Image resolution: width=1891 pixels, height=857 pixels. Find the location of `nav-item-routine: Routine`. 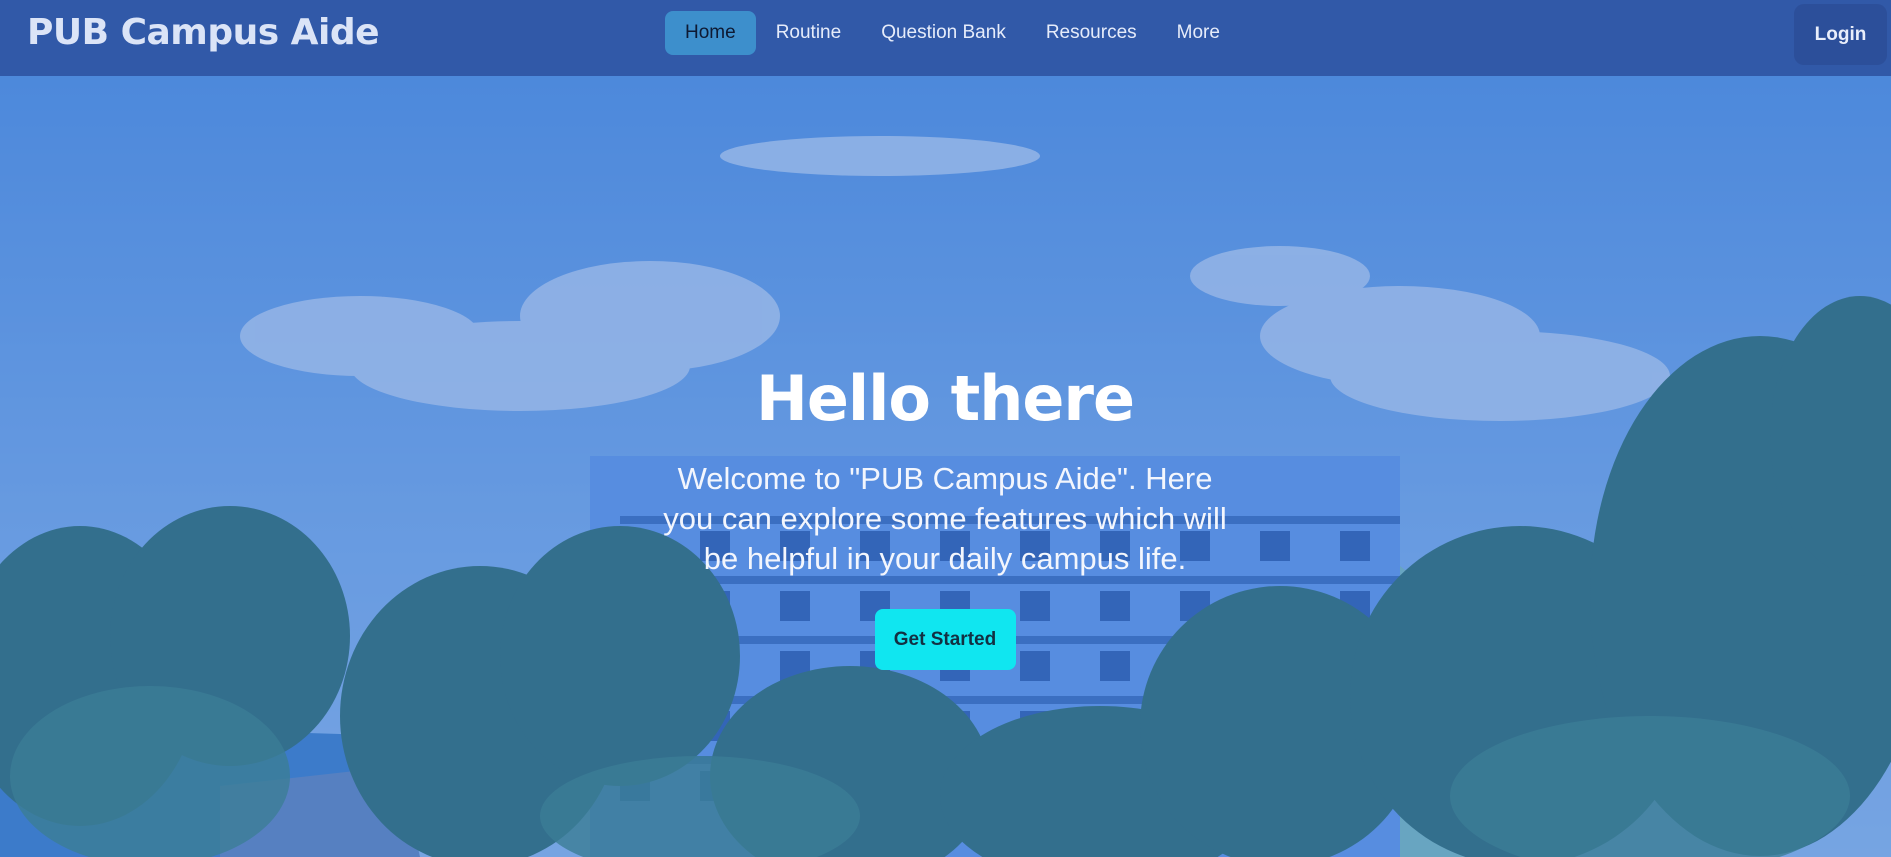

nav-item-routine: Routine is located at coordinates (809, 33).